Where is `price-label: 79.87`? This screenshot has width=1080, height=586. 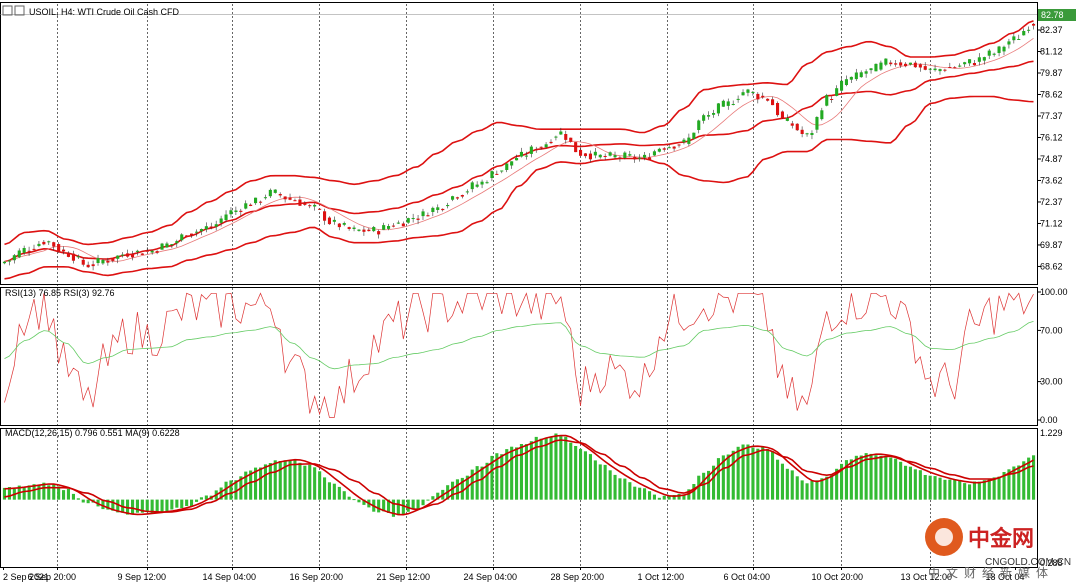
price-label: 79.87 is located at coordinates (1051, 73).